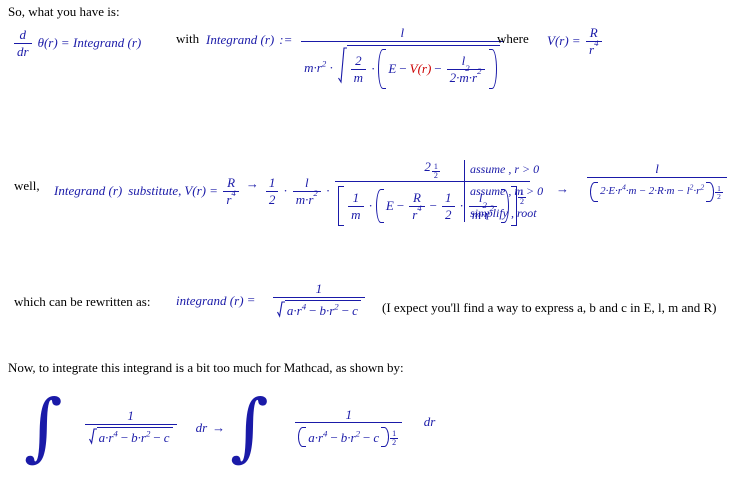 The height and width of the screenshot is (504, 745). What do you see at coordinates (92, 436) in the screenshot?
I see `left-radical-glyph` at bounding box center [92, 436].